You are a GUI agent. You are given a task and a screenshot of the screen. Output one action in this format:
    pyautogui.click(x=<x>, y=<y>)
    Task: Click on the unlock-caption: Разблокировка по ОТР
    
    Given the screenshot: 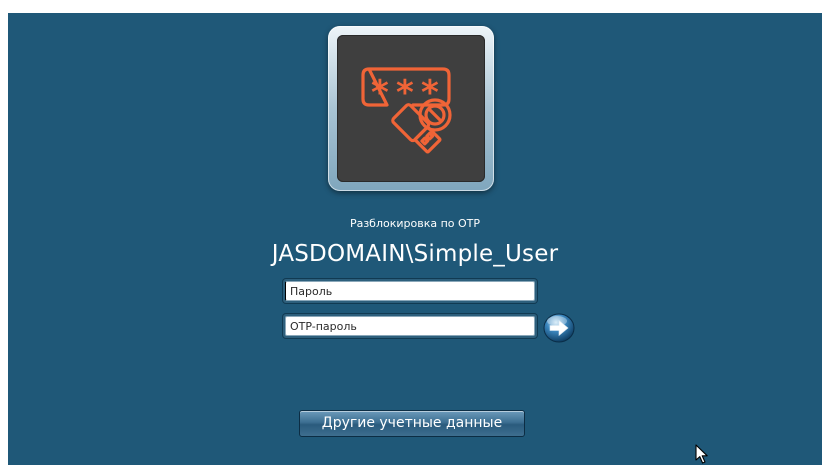 What is the action you would take?
    pyautogui.click(x=415, y=223)
    